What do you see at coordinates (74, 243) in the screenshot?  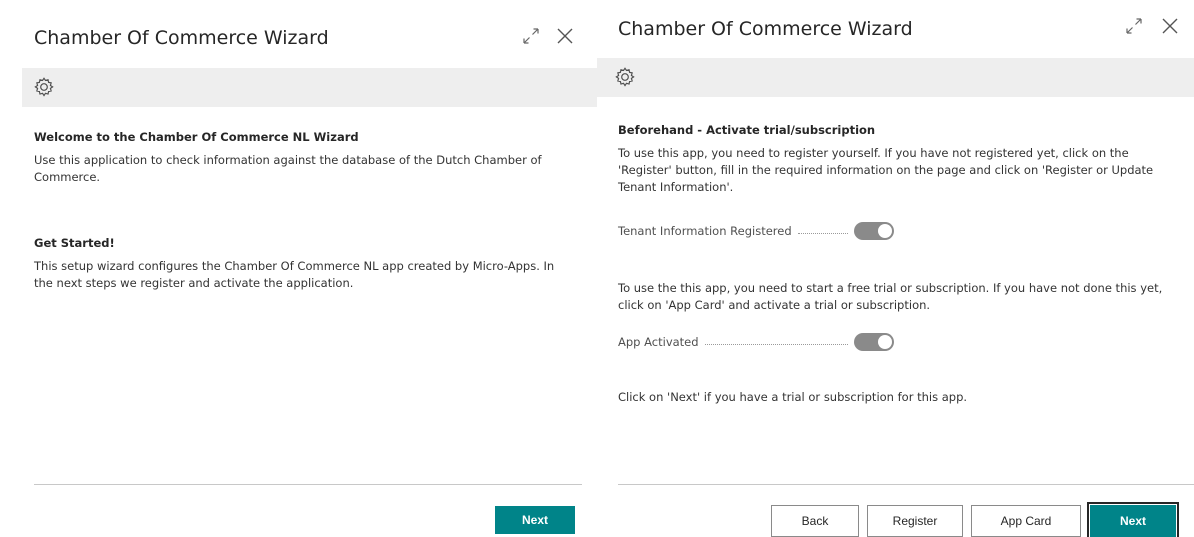 I see `get-started-heading: Get Started!` at bounding box center [74, 243].